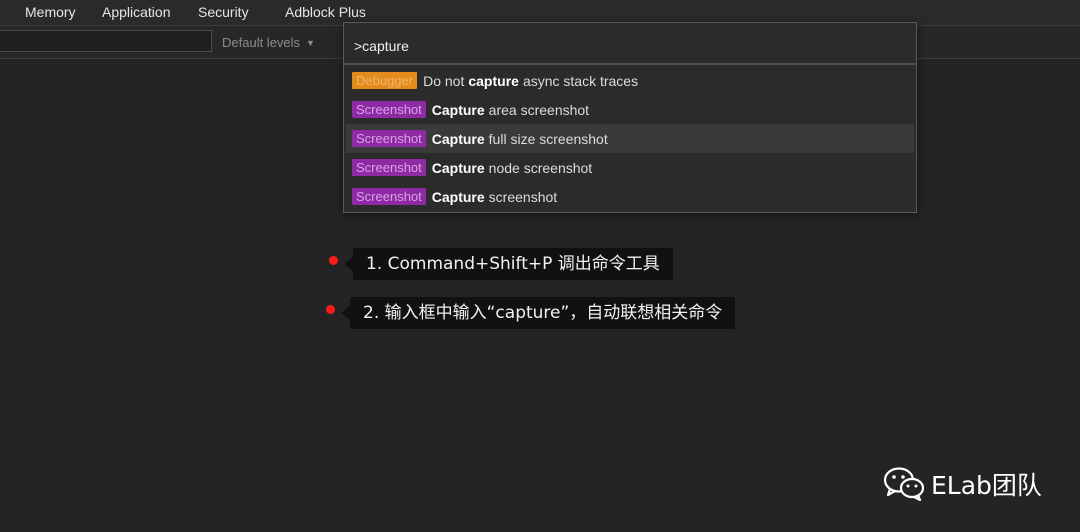  Describe the element at coordinates (136, 12) in the screenshot. I see `tab-application: Application` at that location.